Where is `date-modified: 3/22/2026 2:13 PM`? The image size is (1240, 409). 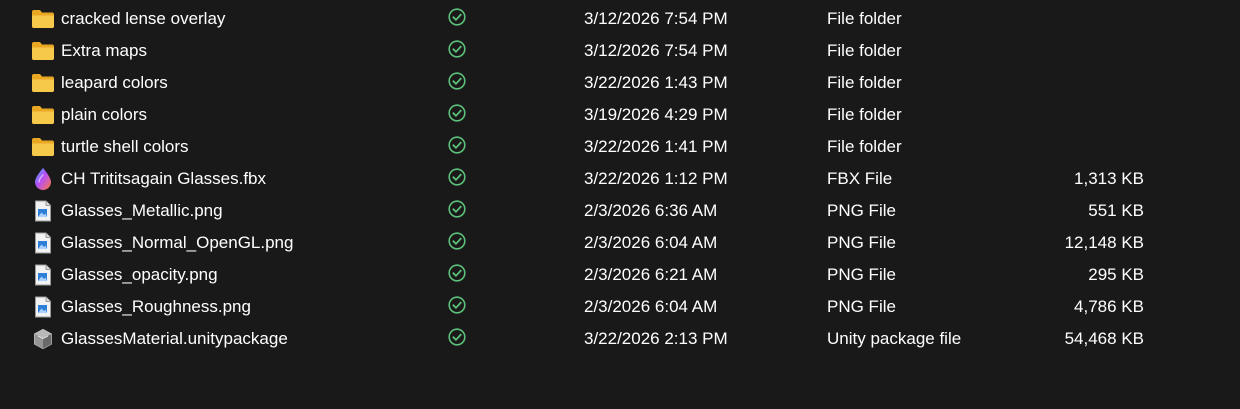 date-modified: 3/22/2026 2:13 PM is located at coordinates (656, 338).